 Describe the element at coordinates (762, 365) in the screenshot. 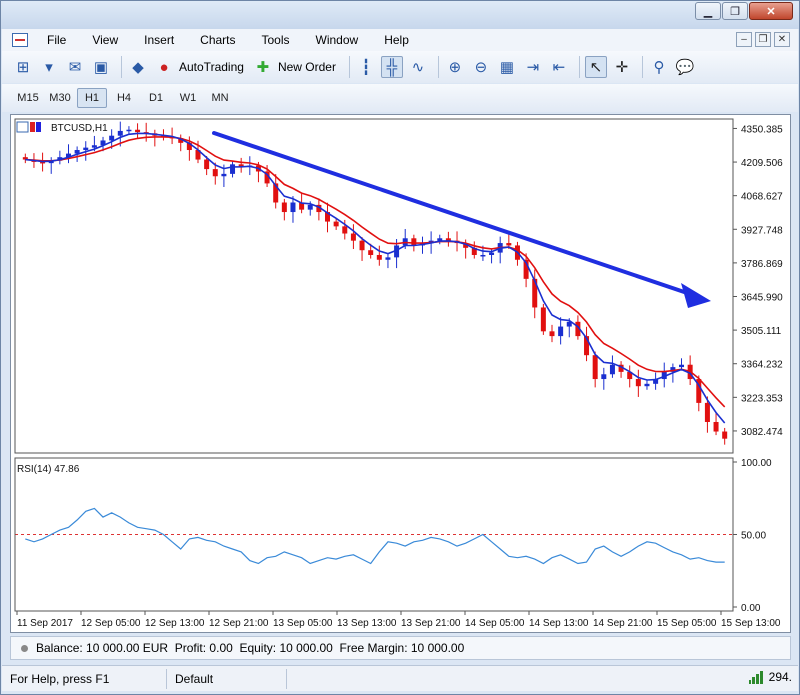

I see `price-tick-label: 3364.232` at that location.